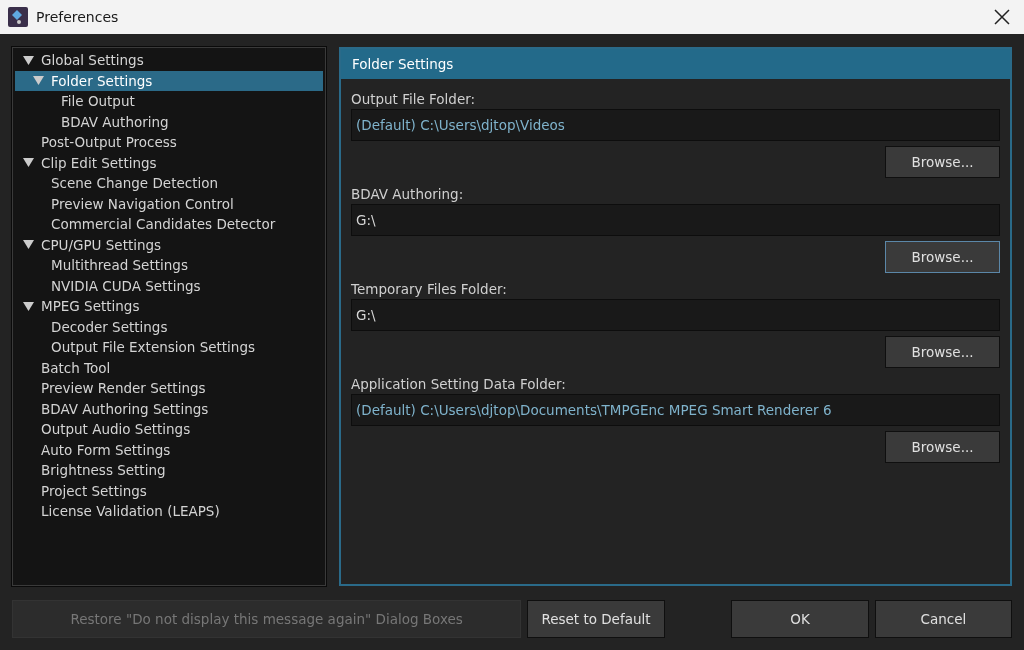 The width and height of the screenshot is (1024, 650). Describe the element at coordinates (459, 384) in the screenshot. I see `field-label: Application Setting Data Folder:` at that location.